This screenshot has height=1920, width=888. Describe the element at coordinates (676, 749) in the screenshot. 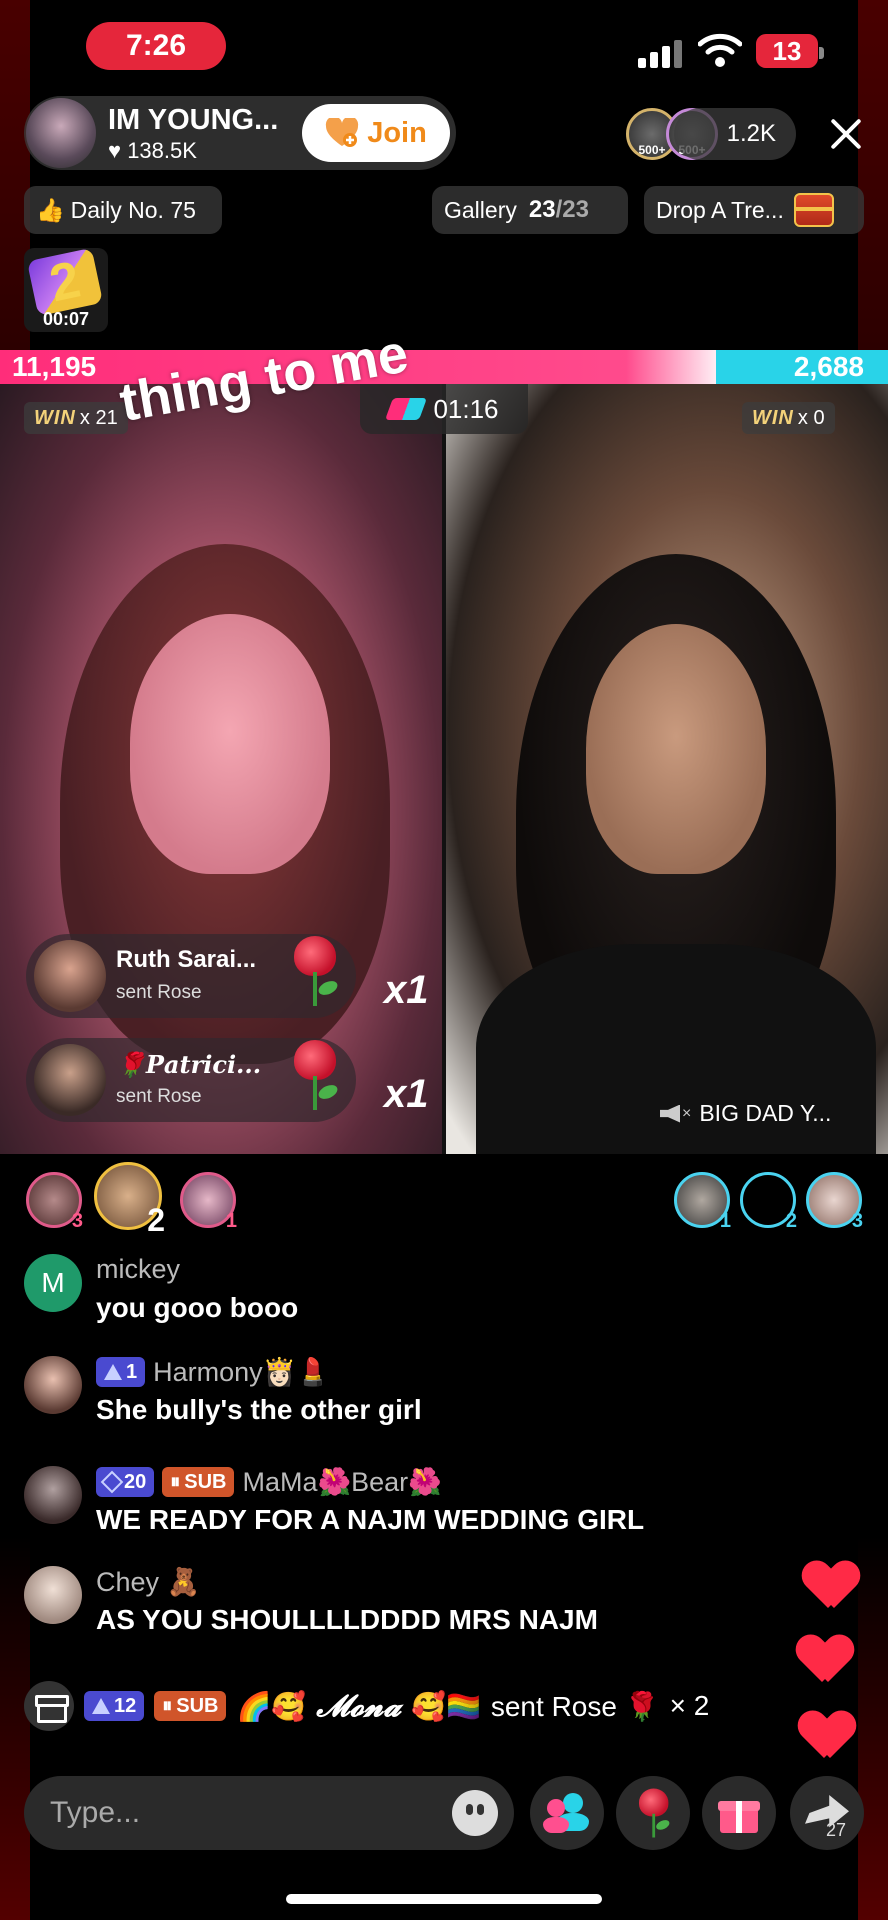

I see `opponent-face` at that location.